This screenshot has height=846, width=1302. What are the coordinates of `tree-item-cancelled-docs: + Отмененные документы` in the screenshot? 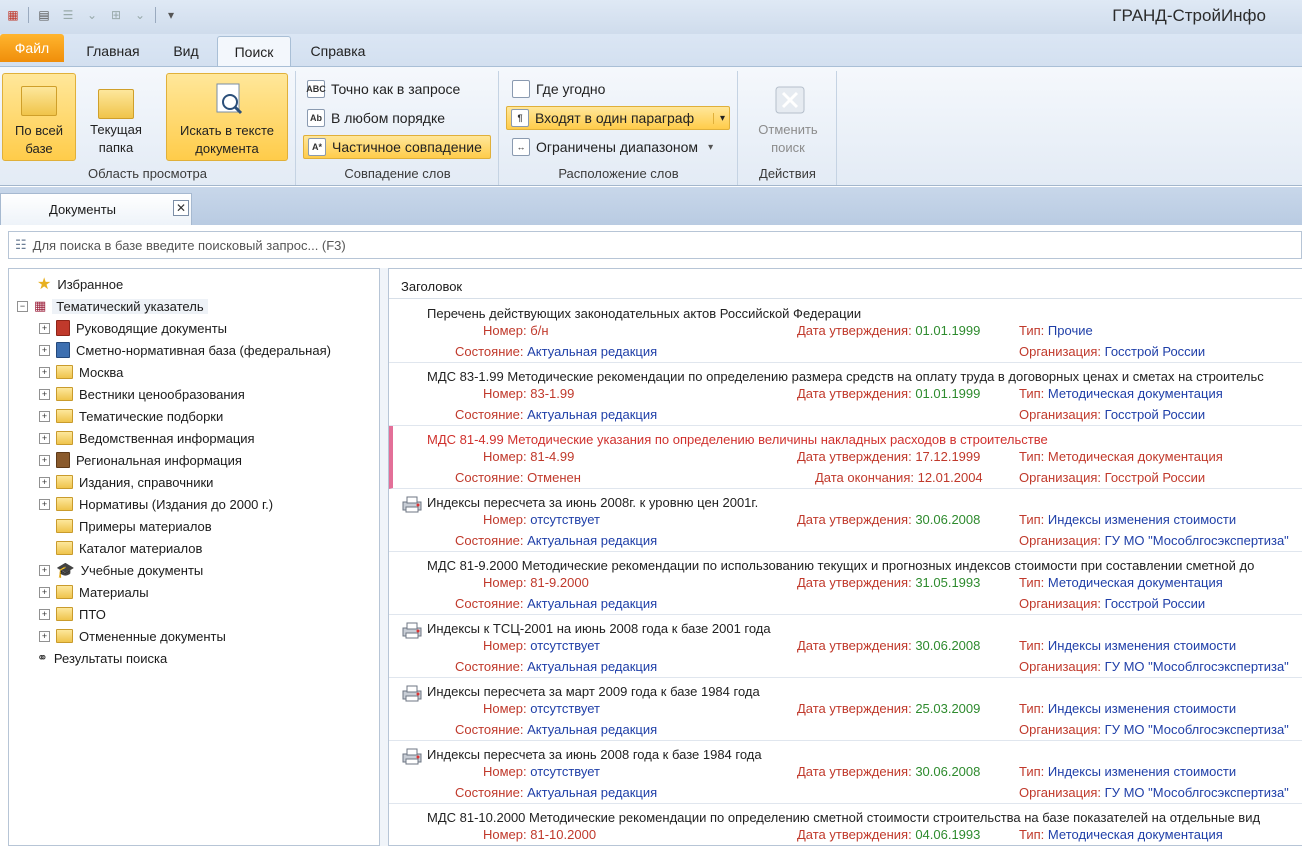 It's located at (132, 636).